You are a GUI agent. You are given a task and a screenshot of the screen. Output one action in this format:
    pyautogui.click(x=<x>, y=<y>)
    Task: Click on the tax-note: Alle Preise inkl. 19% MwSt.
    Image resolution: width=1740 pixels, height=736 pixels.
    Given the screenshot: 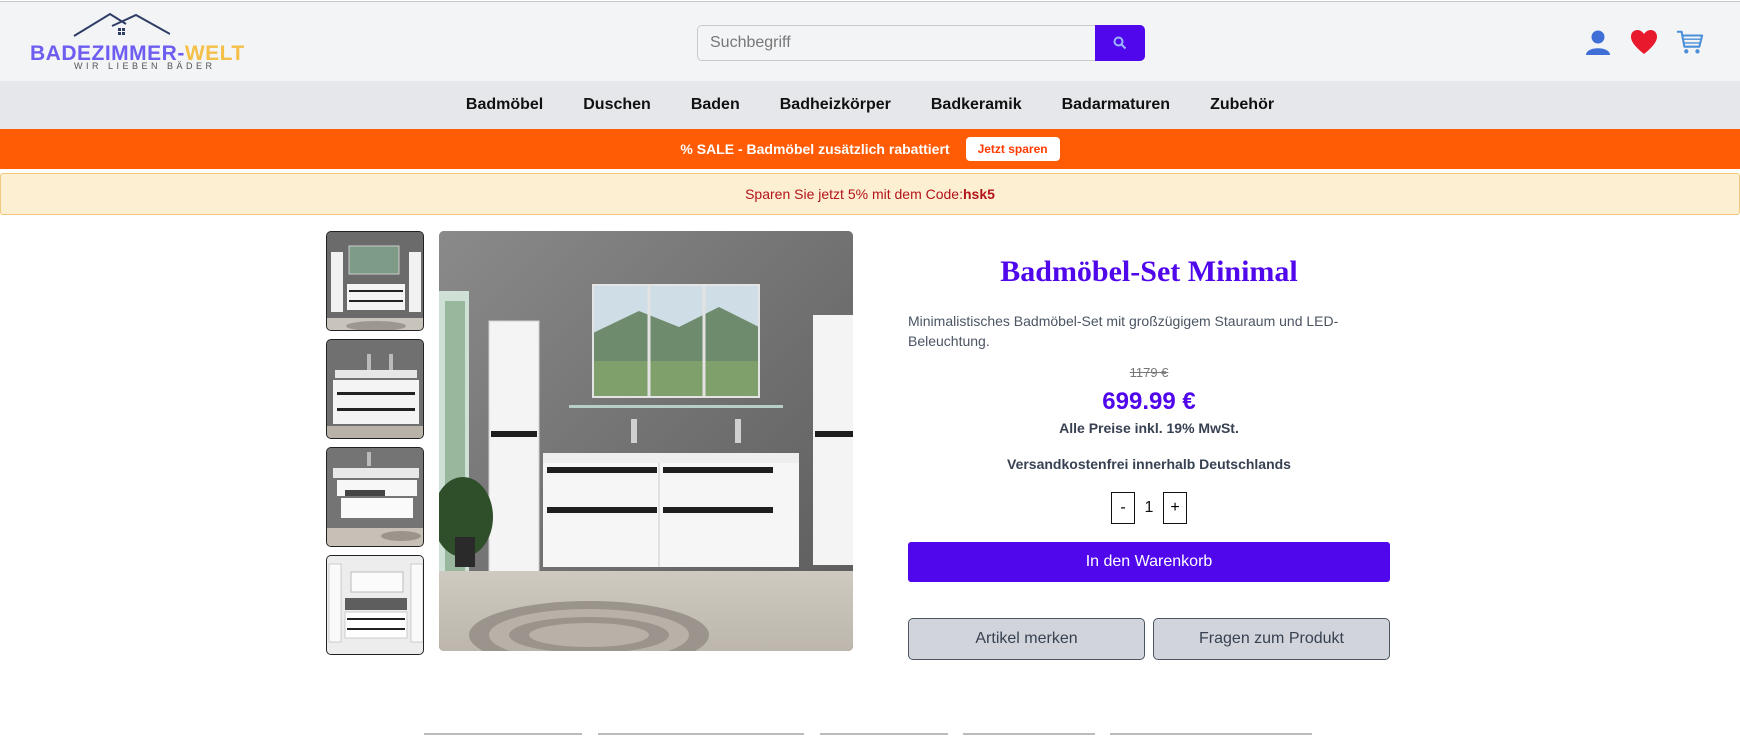 What is the action you would take?
    pyautogui.click(x=1149, y=428)
    